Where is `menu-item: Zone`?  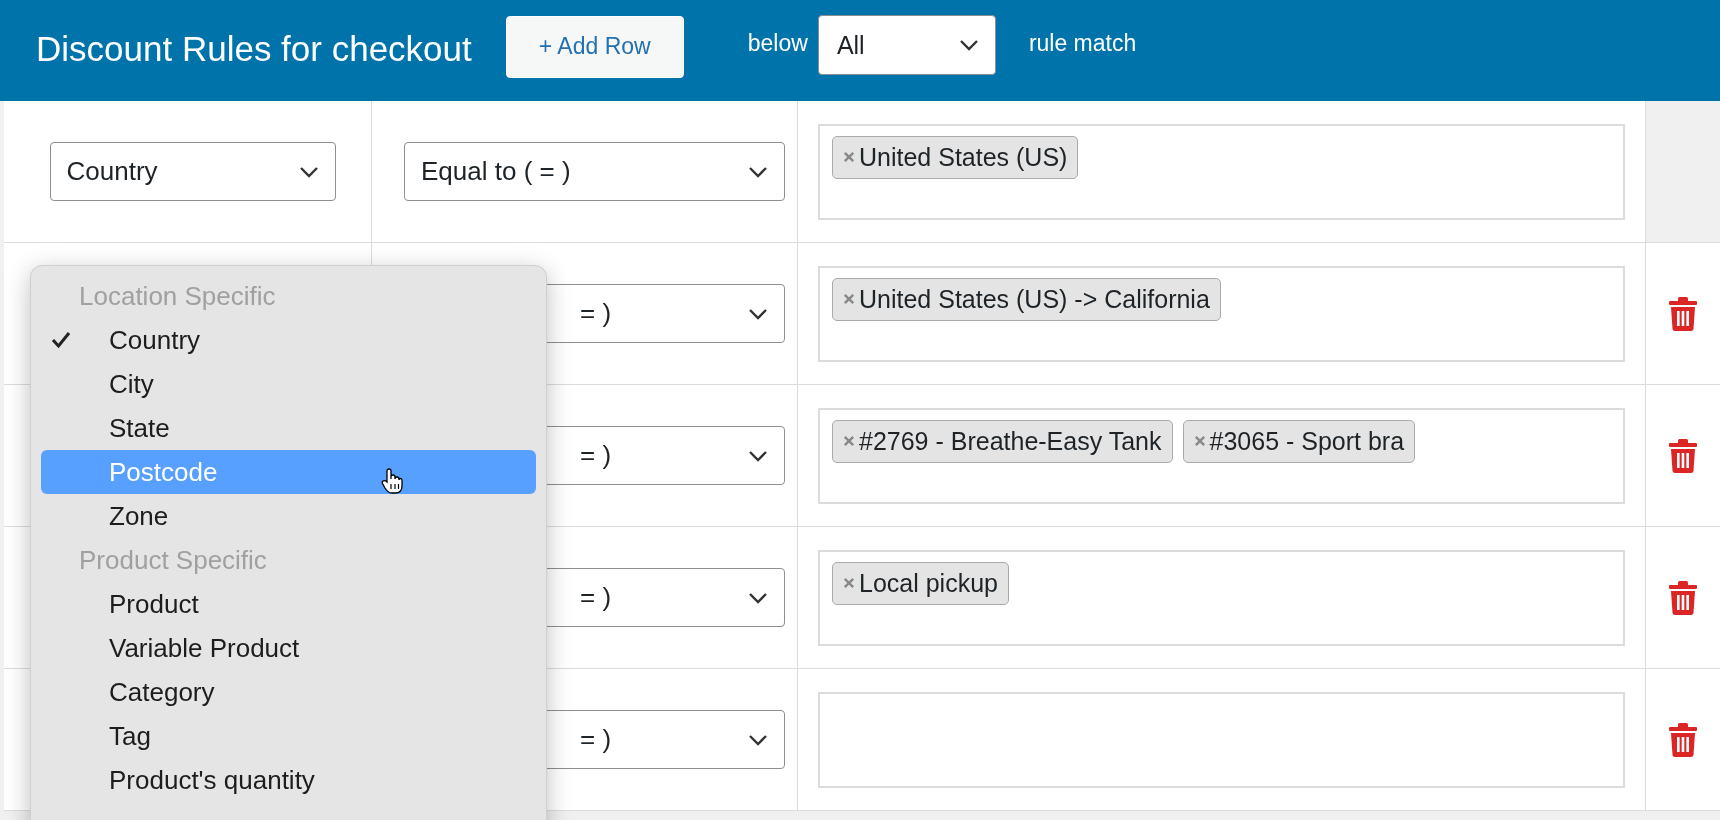
menu-item: Zone is located at coordinates (288, 516).